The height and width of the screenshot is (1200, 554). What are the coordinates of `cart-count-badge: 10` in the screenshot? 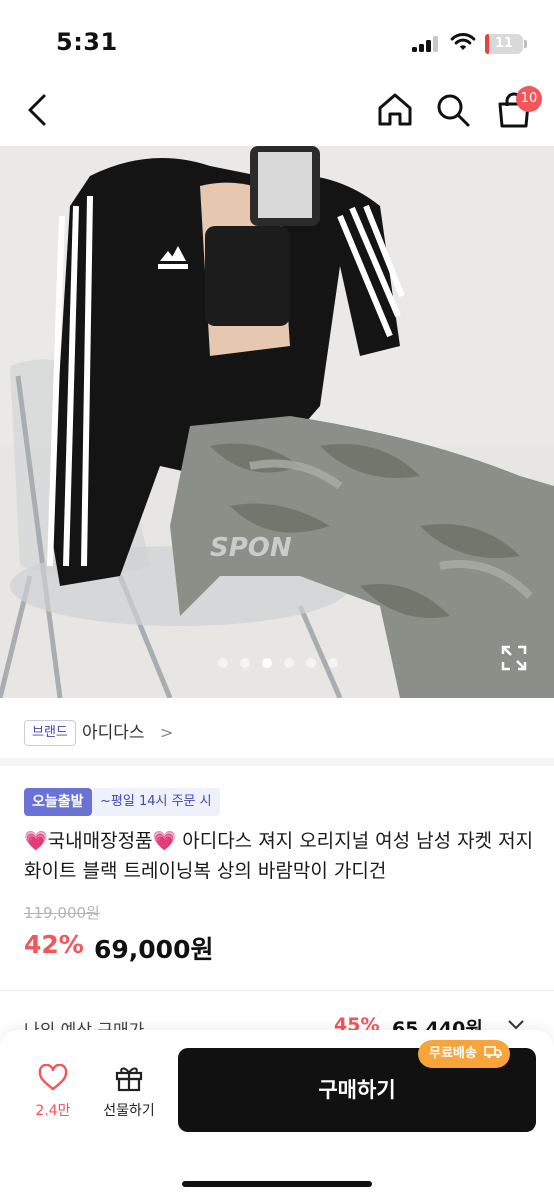 It's located at (529, 99).